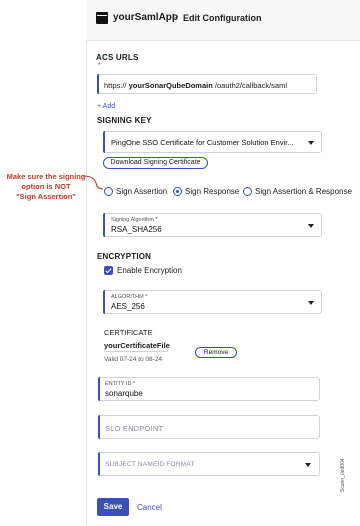  I want to click on acs-url-prefix: https://, so click(115, 85).